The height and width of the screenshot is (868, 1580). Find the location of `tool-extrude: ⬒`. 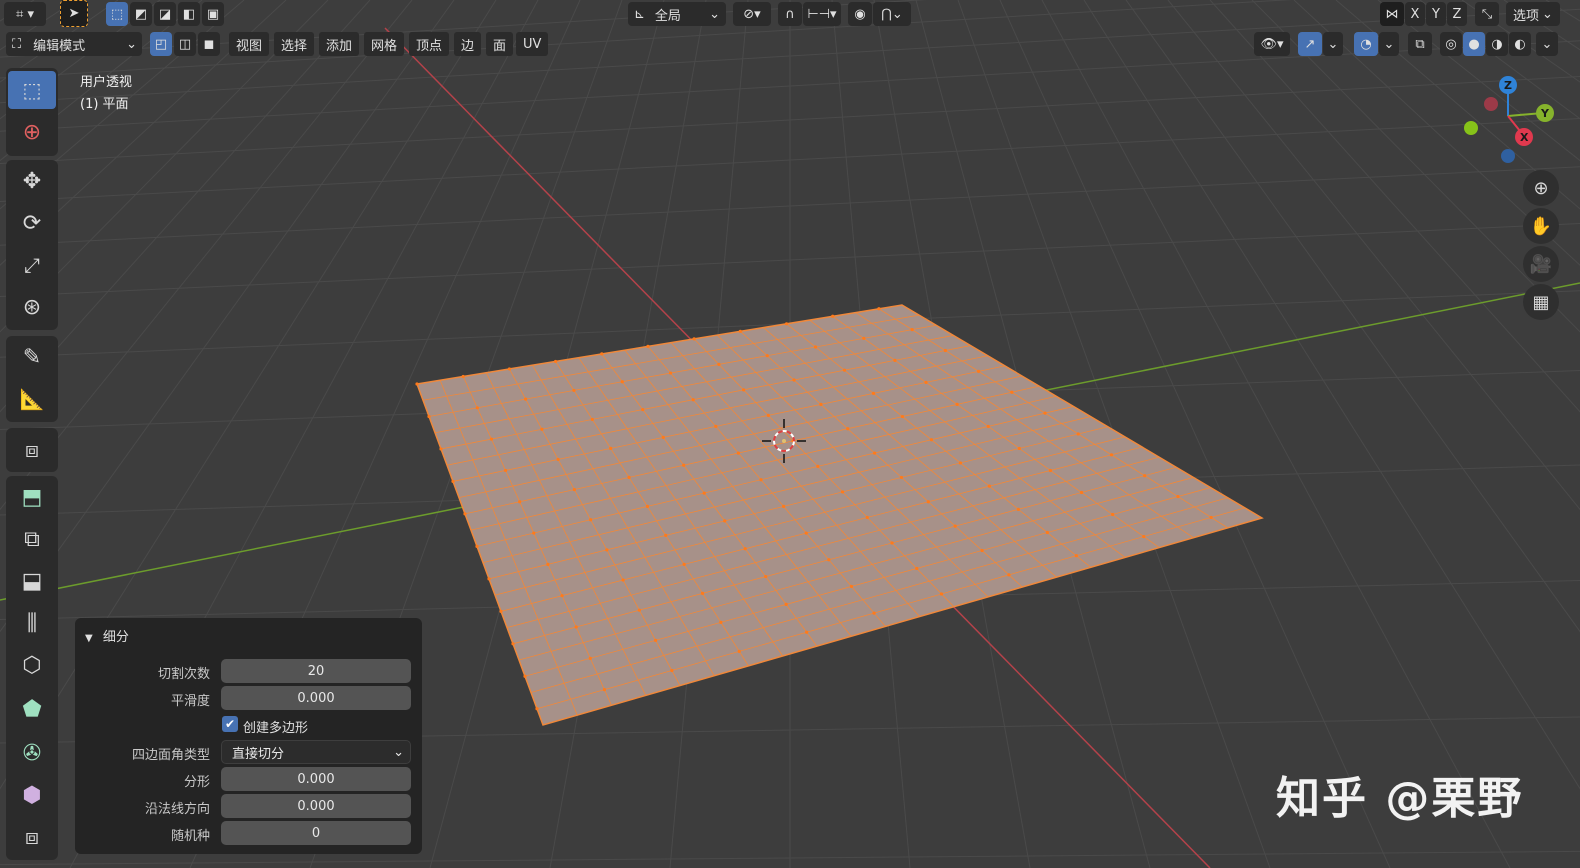

tool-extrude: ⬒ is located at coordinates (32, 497).